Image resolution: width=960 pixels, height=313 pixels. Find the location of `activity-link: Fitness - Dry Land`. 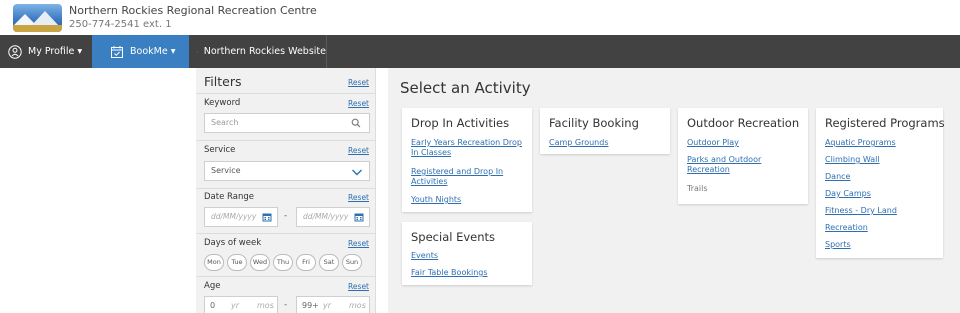

activity-link: Fitness - Dry Land is located at coordinates (861, 211).